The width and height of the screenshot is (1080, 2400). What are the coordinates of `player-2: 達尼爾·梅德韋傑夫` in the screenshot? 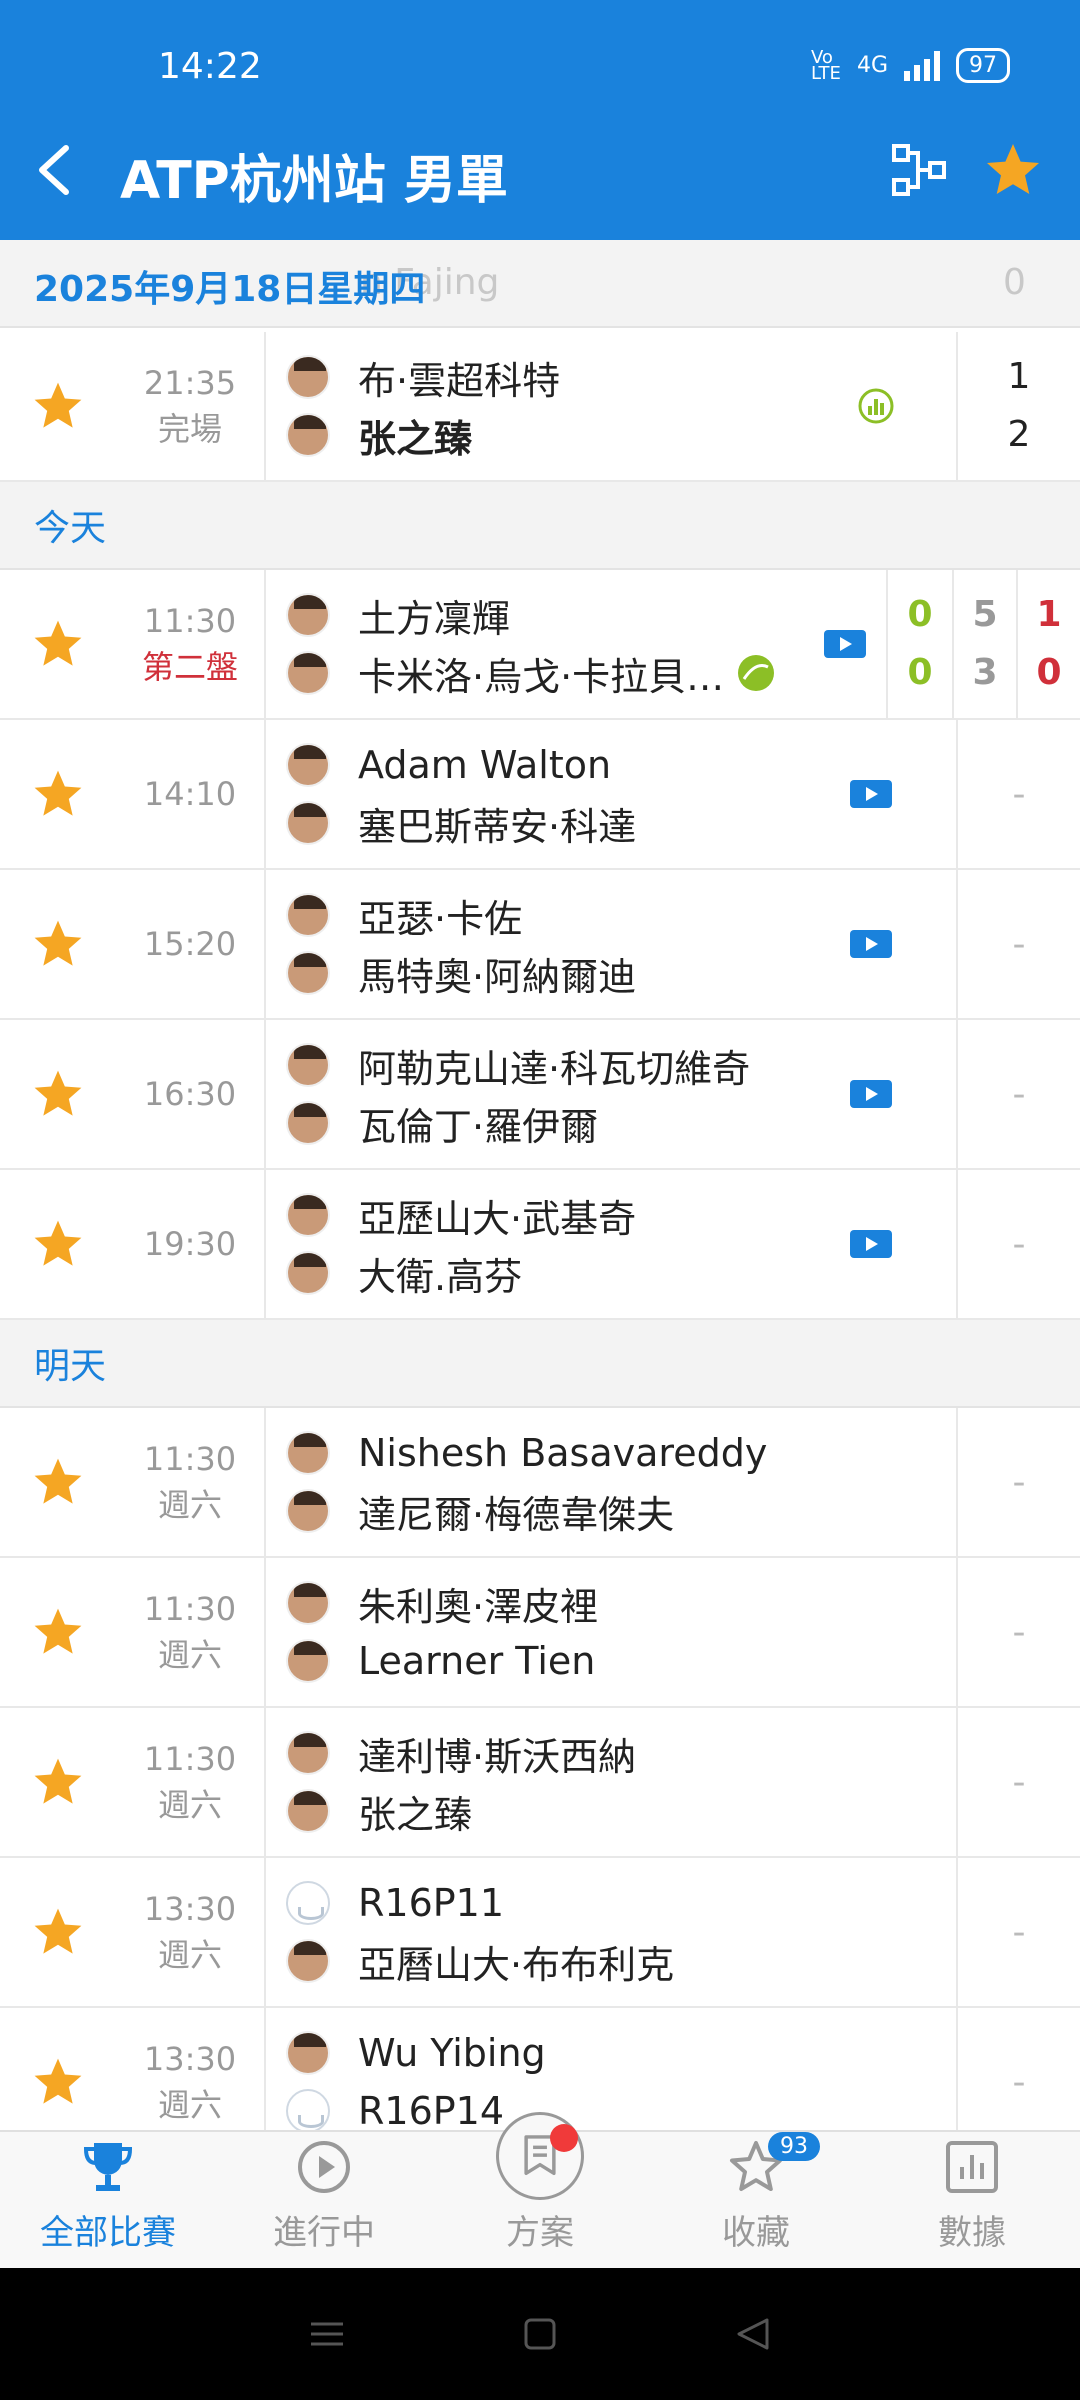 It's located at (621, 1511).